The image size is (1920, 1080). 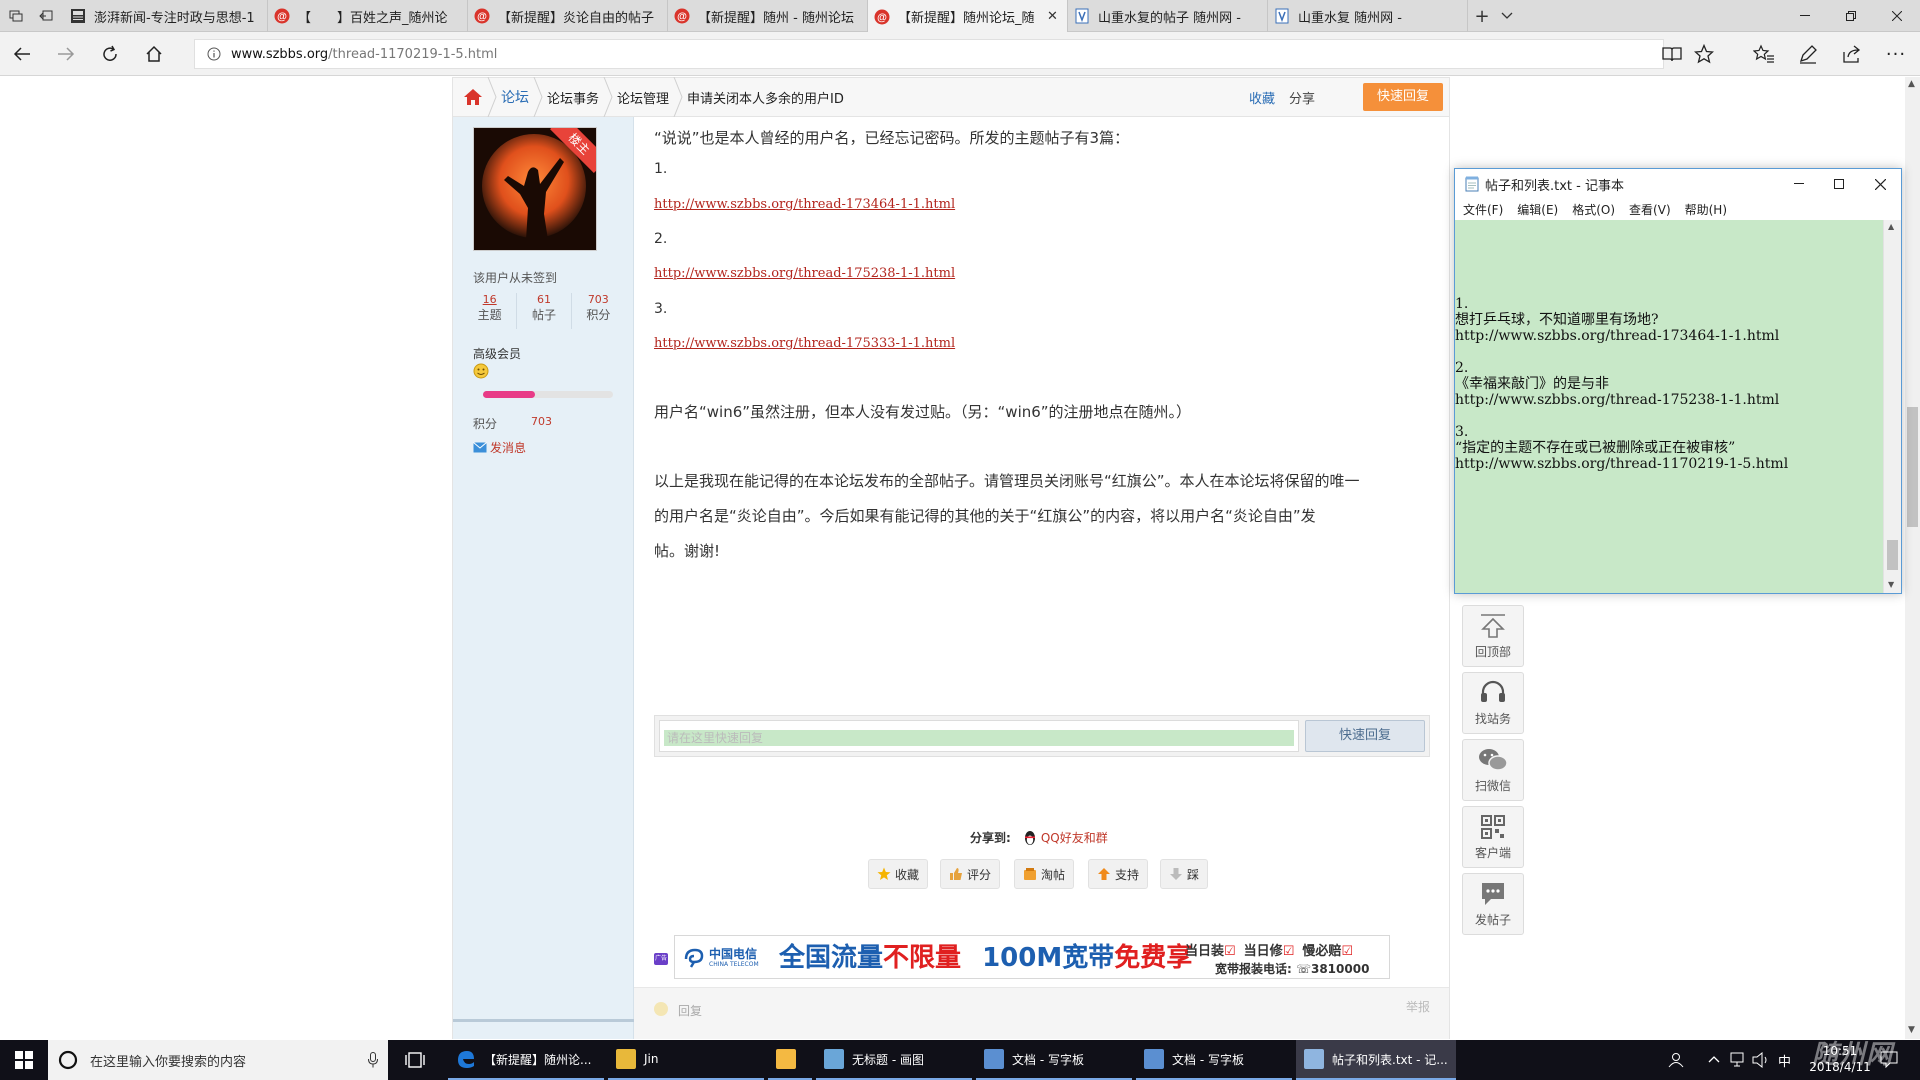 I want to click on window-close-button, so click(x=1897, y=16).